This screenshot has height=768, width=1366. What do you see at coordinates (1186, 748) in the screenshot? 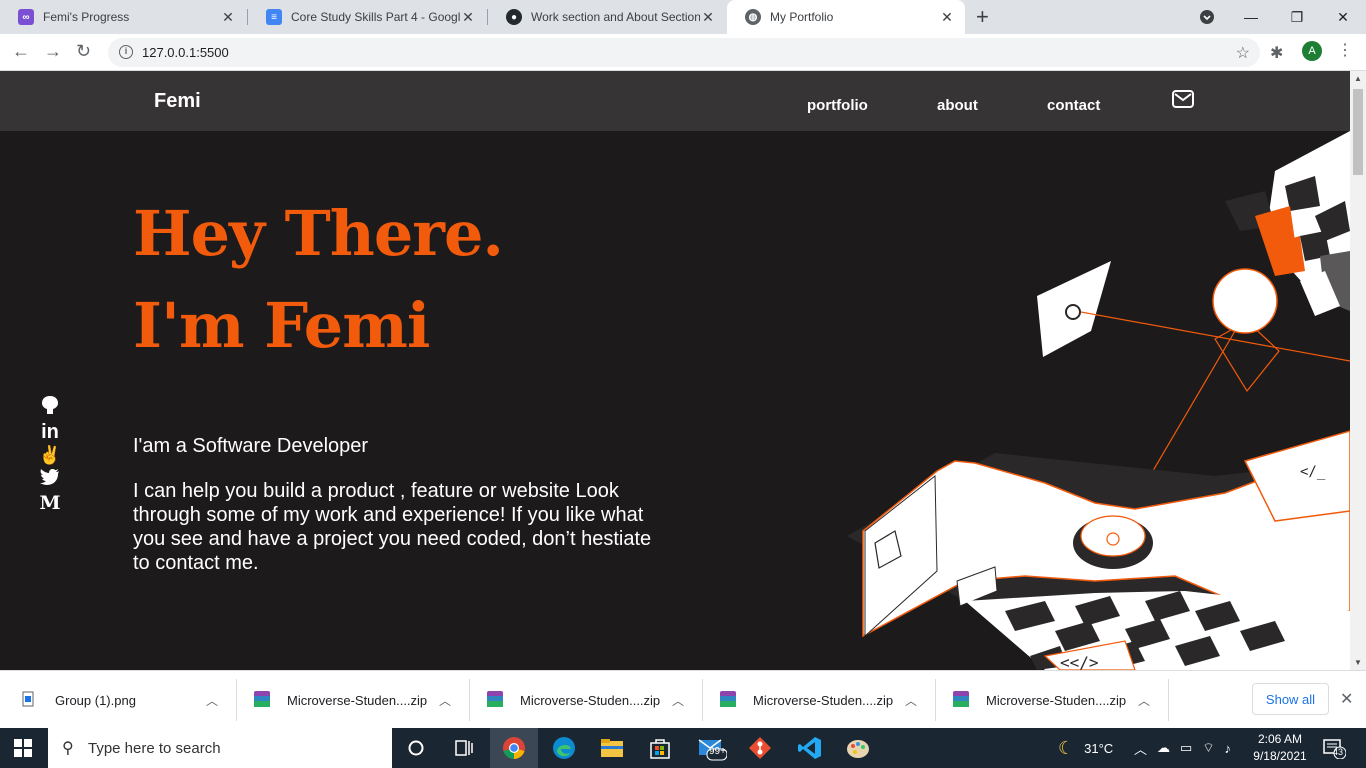
I see `battery-icon: ▭` at bounding box center [1186, 748].